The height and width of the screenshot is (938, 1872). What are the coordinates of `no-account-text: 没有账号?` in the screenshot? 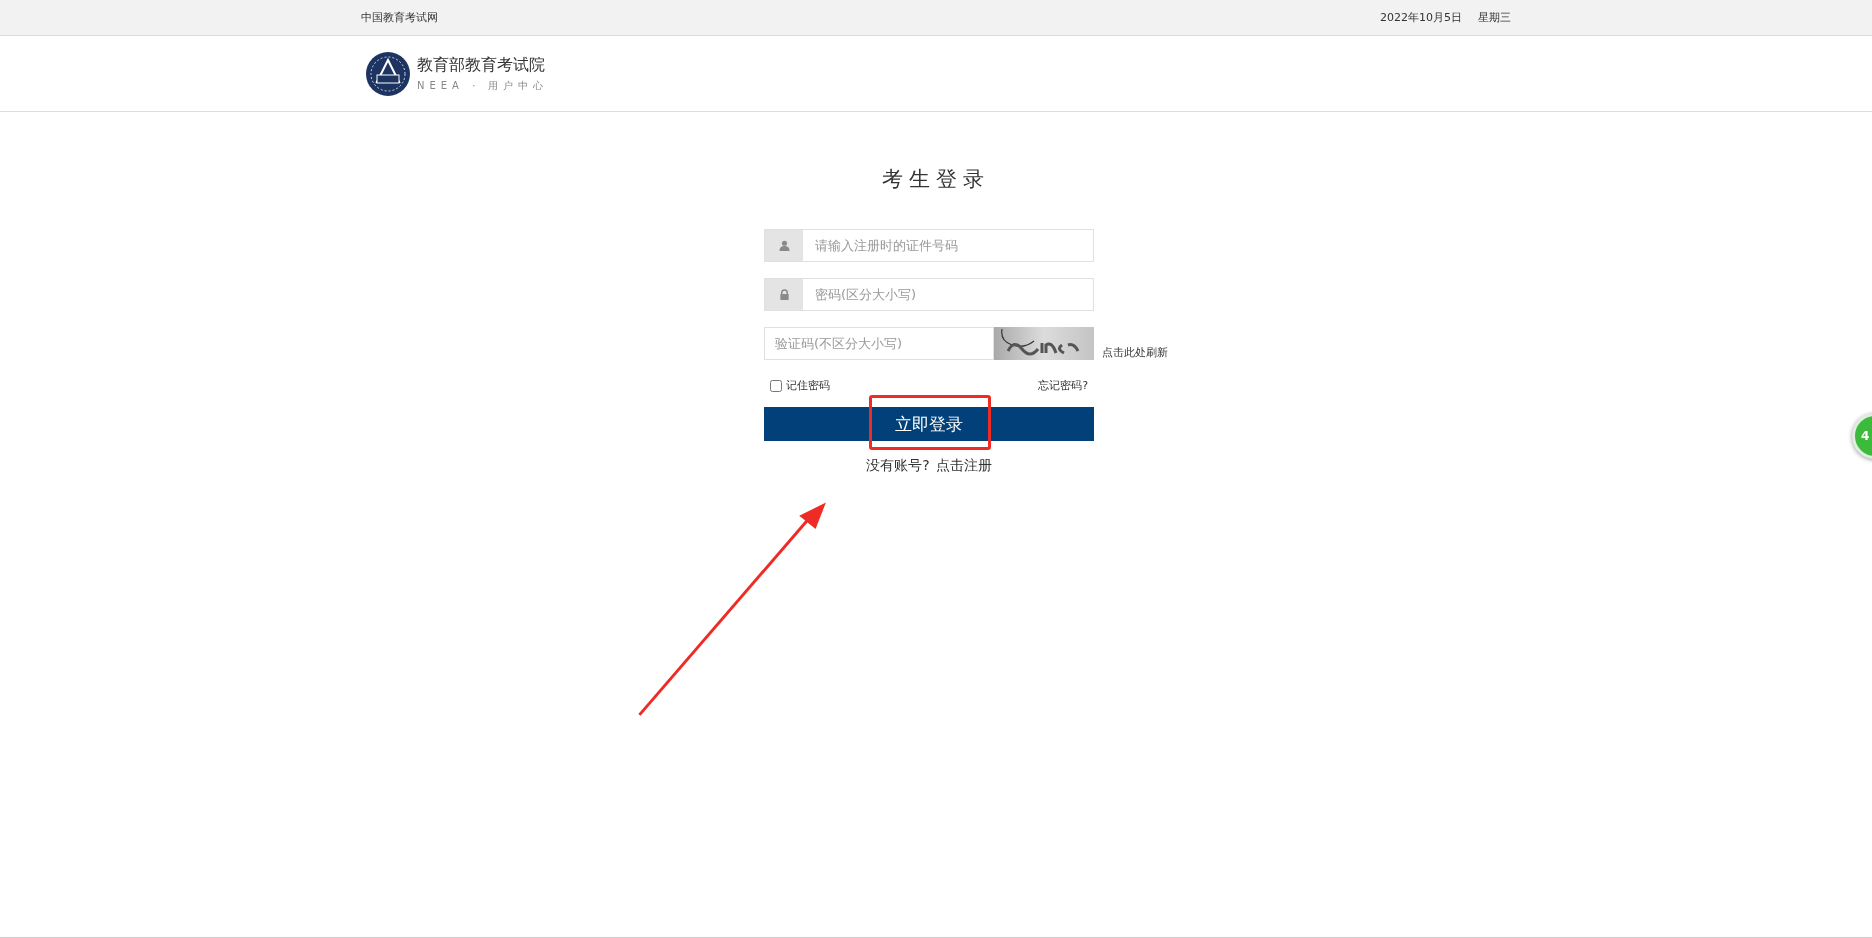 It's located at (898, 466).